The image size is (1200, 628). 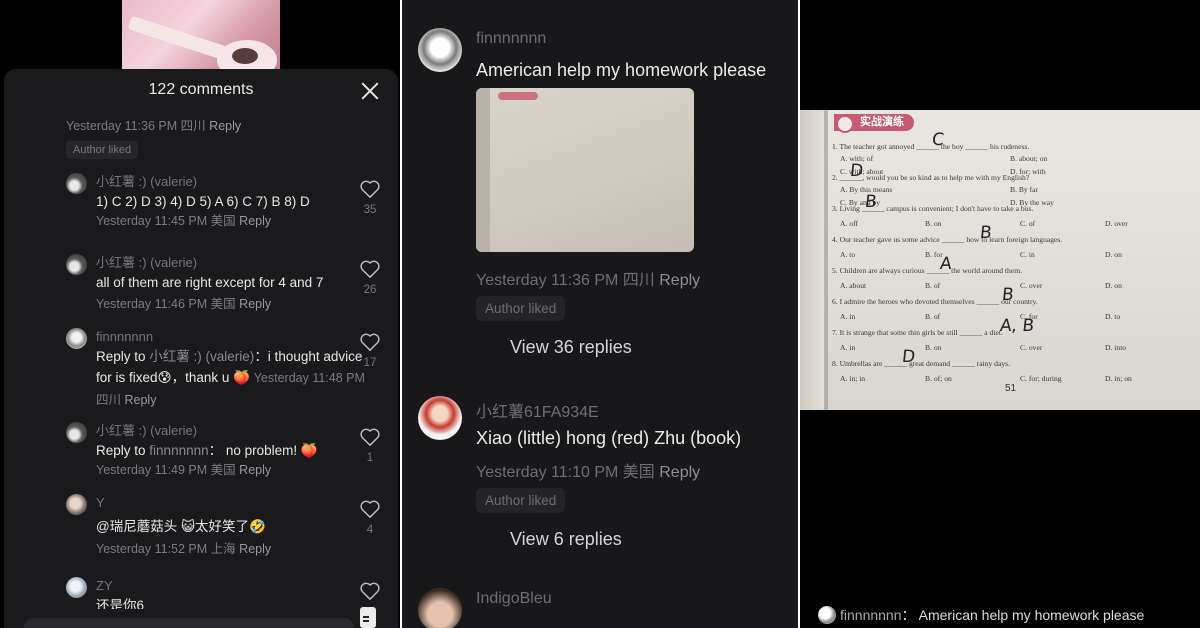 I want to click on username: Y, so click(x=231, y=503).